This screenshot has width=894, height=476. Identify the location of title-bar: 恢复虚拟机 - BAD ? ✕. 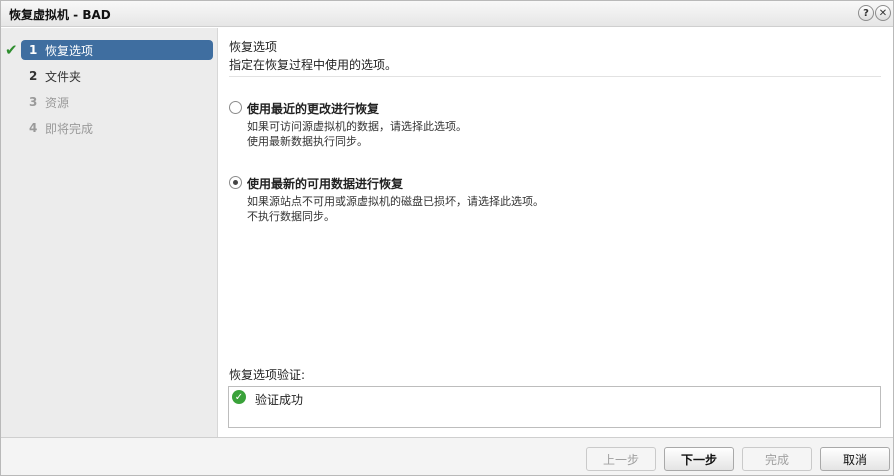
(447, 14).